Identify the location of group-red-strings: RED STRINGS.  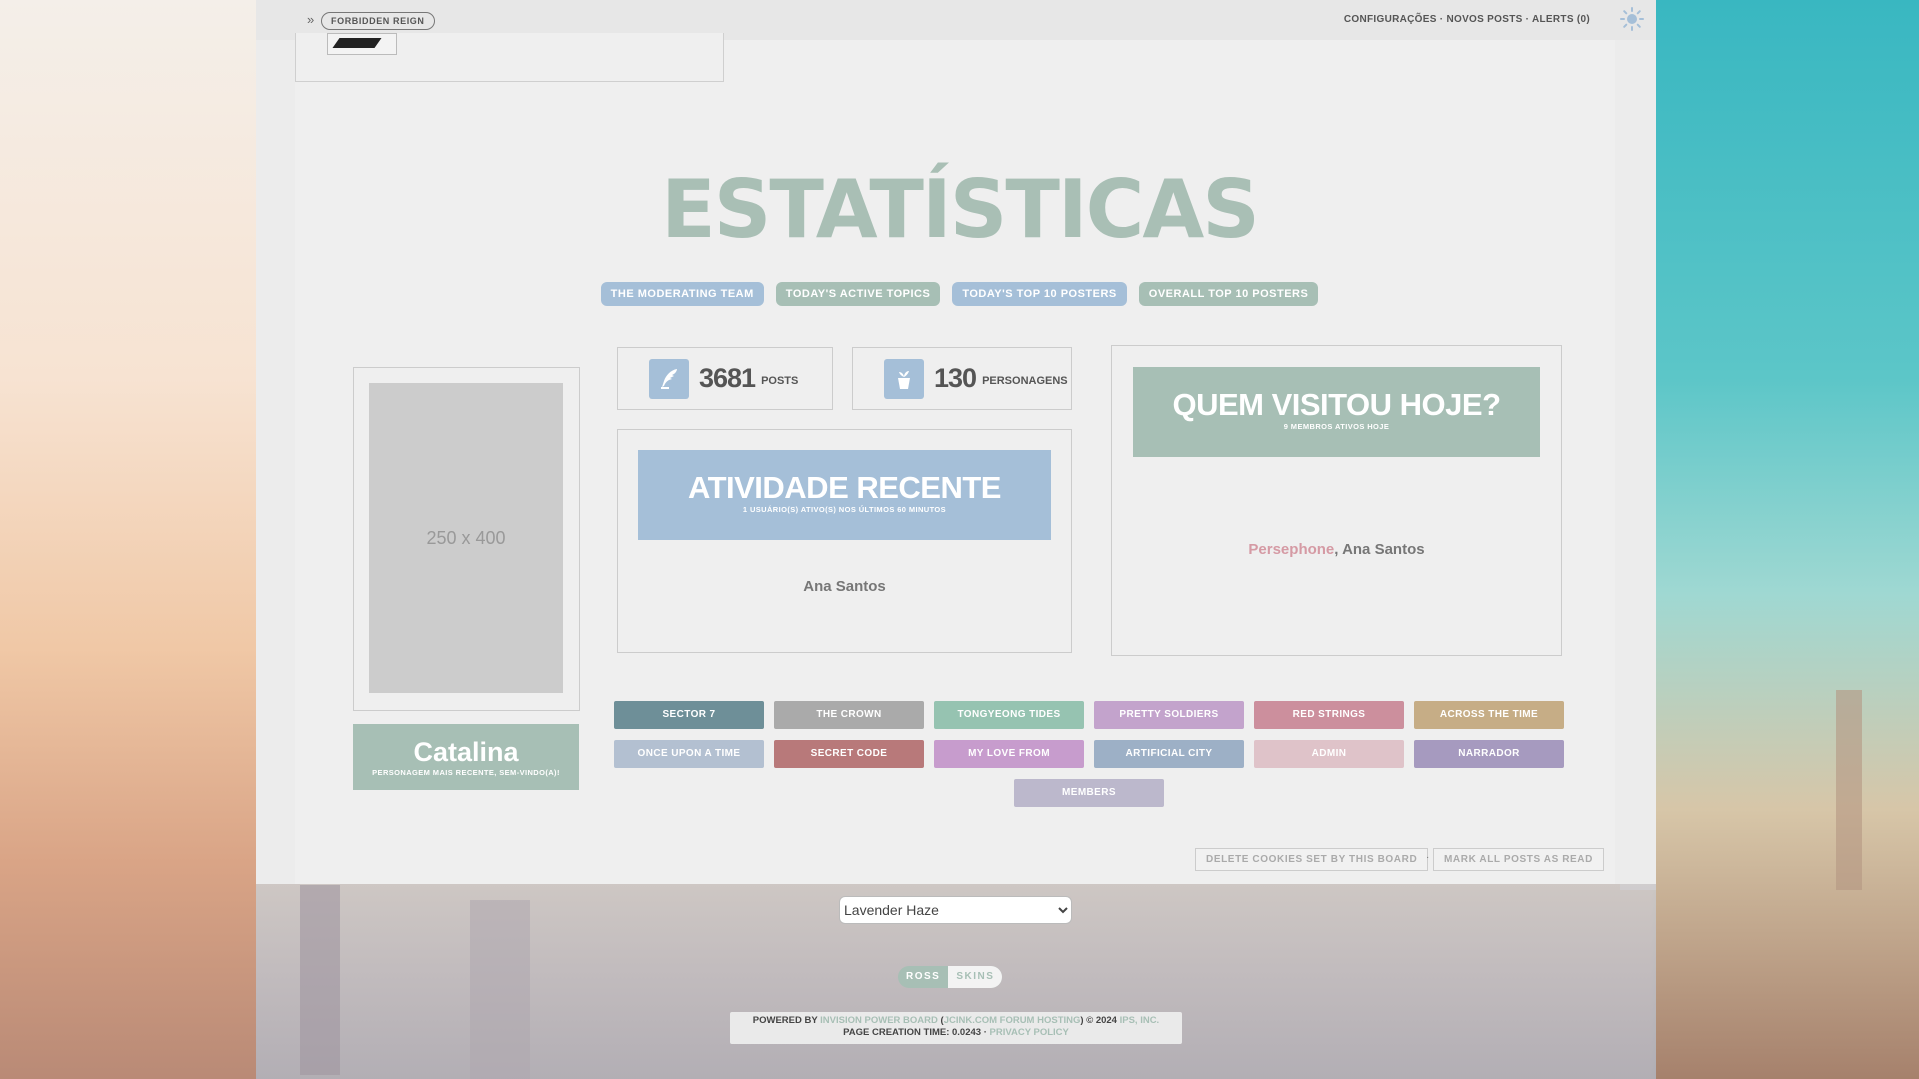
(1329, 715).